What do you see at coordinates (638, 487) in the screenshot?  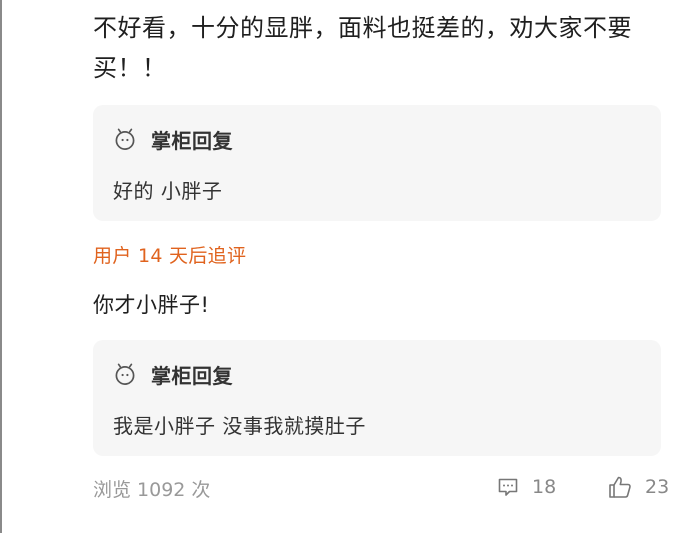 I see `like-button: 23` at bounding box center [638, 487].